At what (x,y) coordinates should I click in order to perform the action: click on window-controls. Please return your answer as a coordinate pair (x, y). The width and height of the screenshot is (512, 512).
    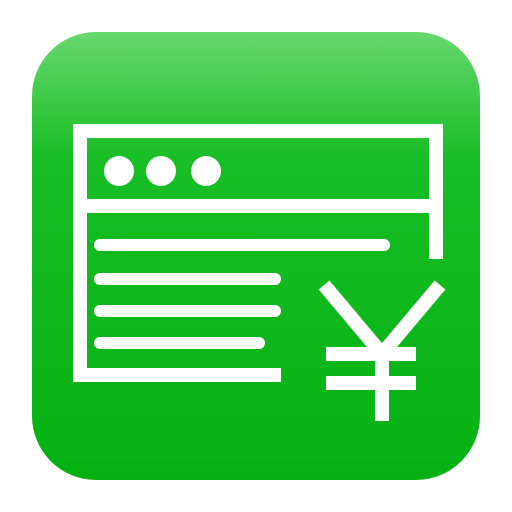
    Looking at the image, I should click on (162, 171).